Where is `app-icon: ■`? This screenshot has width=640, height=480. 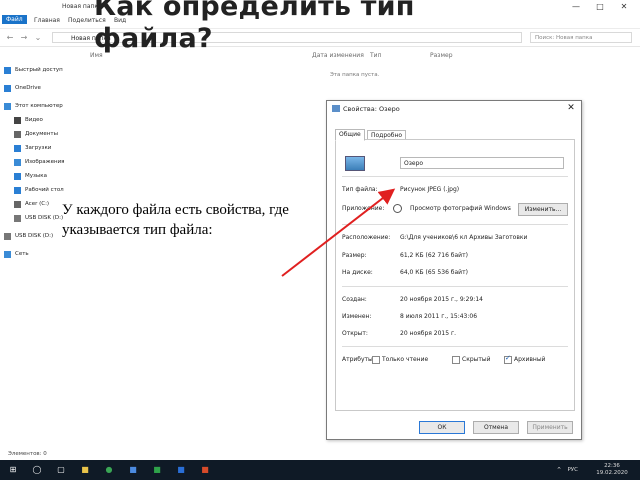
app-icon: ■ is located at coordinates (181, 470).